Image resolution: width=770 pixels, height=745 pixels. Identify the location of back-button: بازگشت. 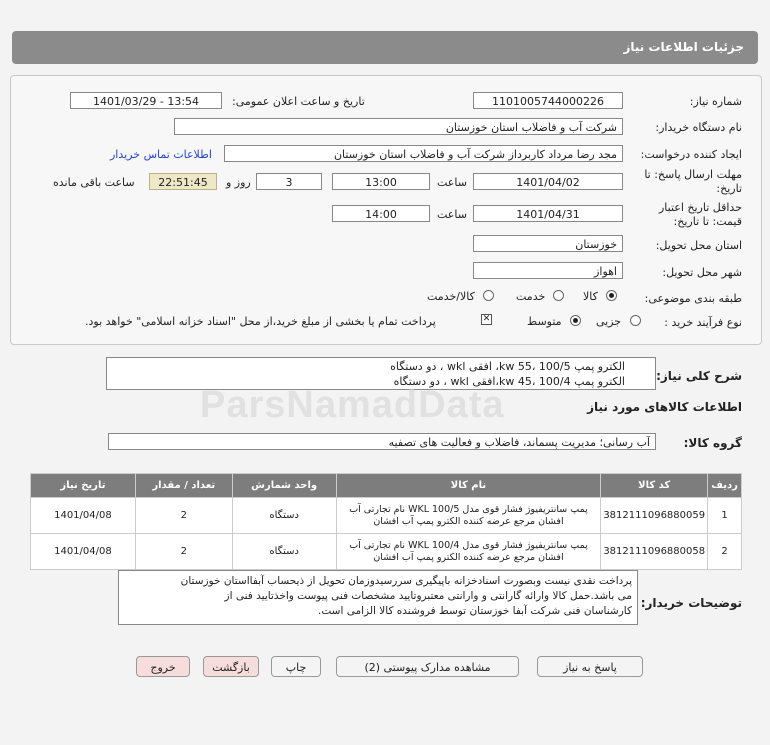
(231, 666).